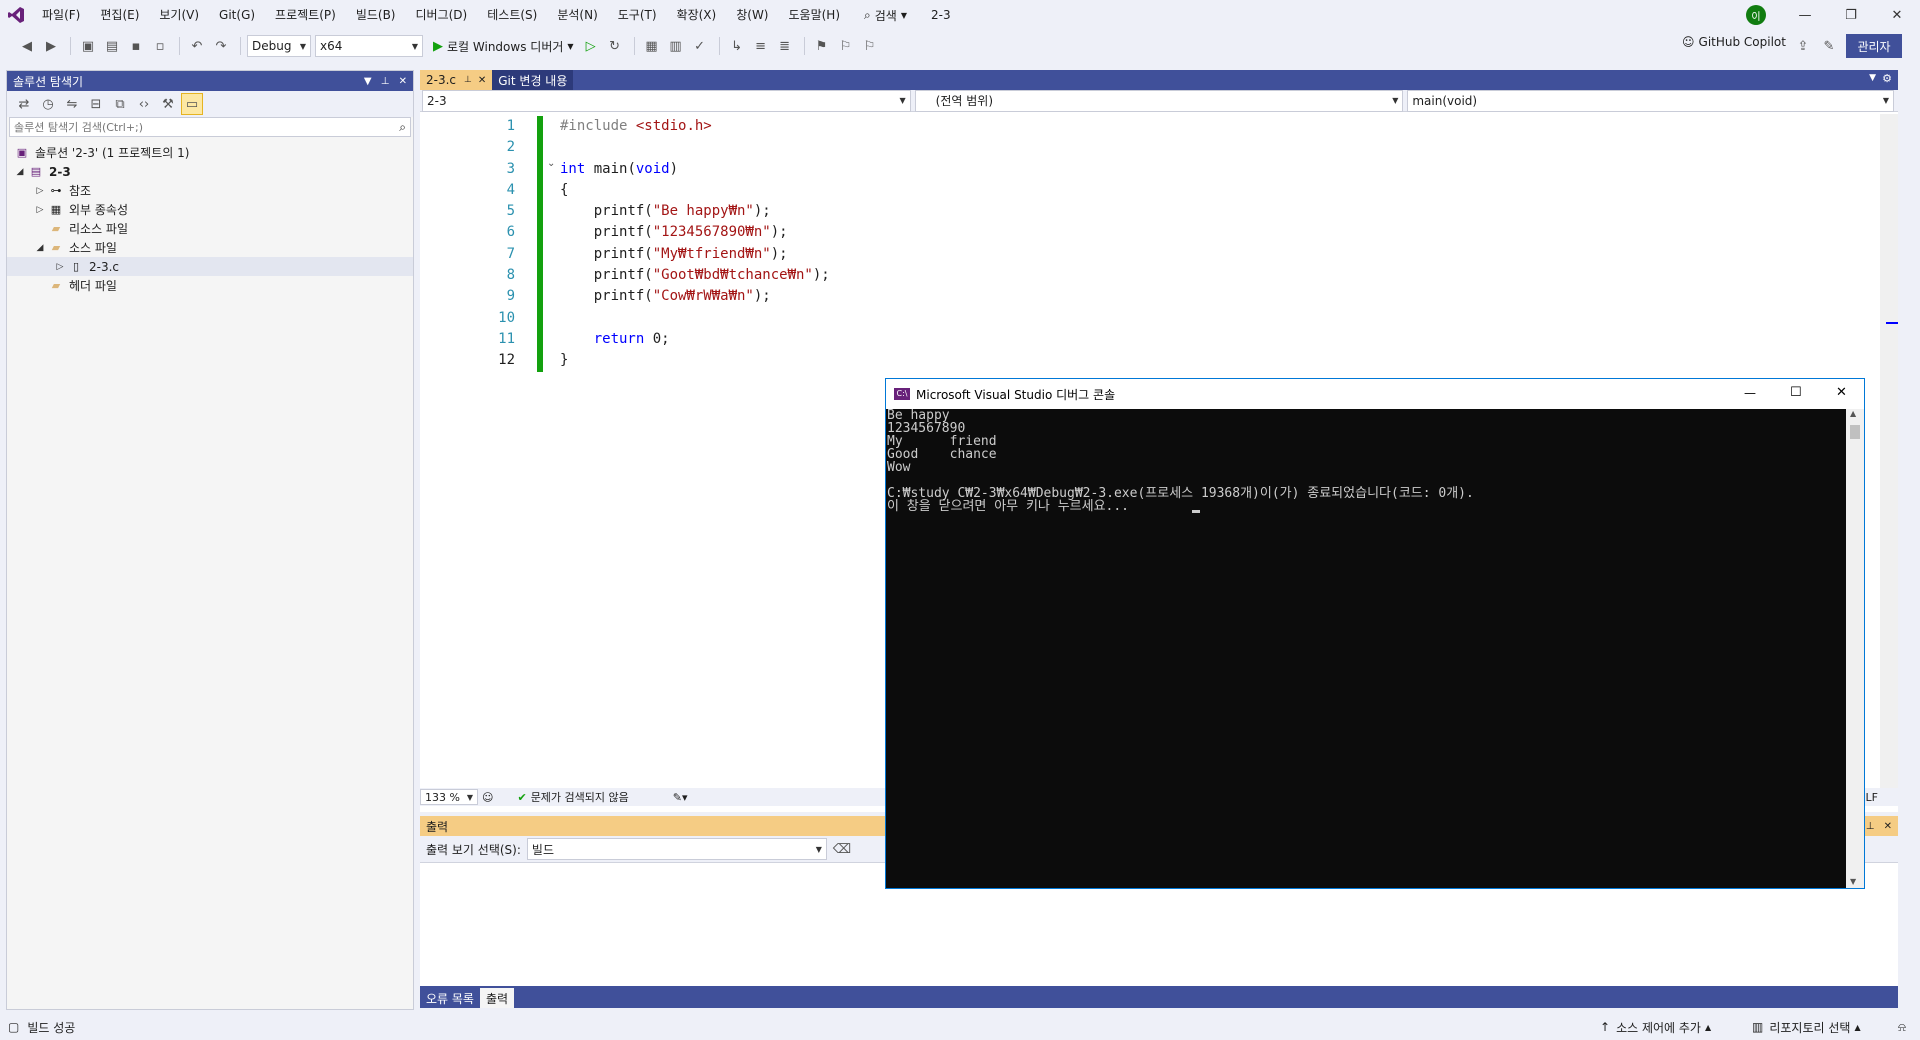  Describe the element at coordinates (1855, 432) in the screenshot. I see `scroll-thumb` at that location.